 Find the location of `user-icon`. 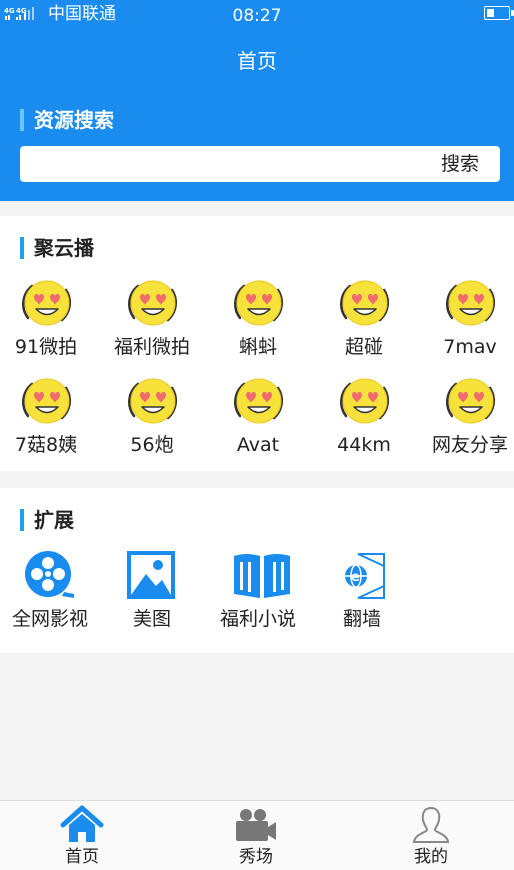

user-icon is located at coordinates (431, 824).